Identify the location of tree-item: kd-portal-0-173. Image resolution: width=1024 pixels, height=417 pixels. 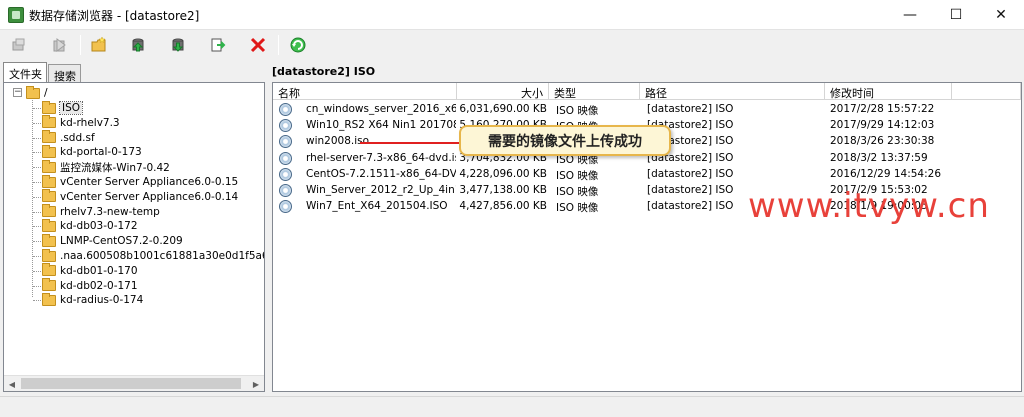
(92, 151).